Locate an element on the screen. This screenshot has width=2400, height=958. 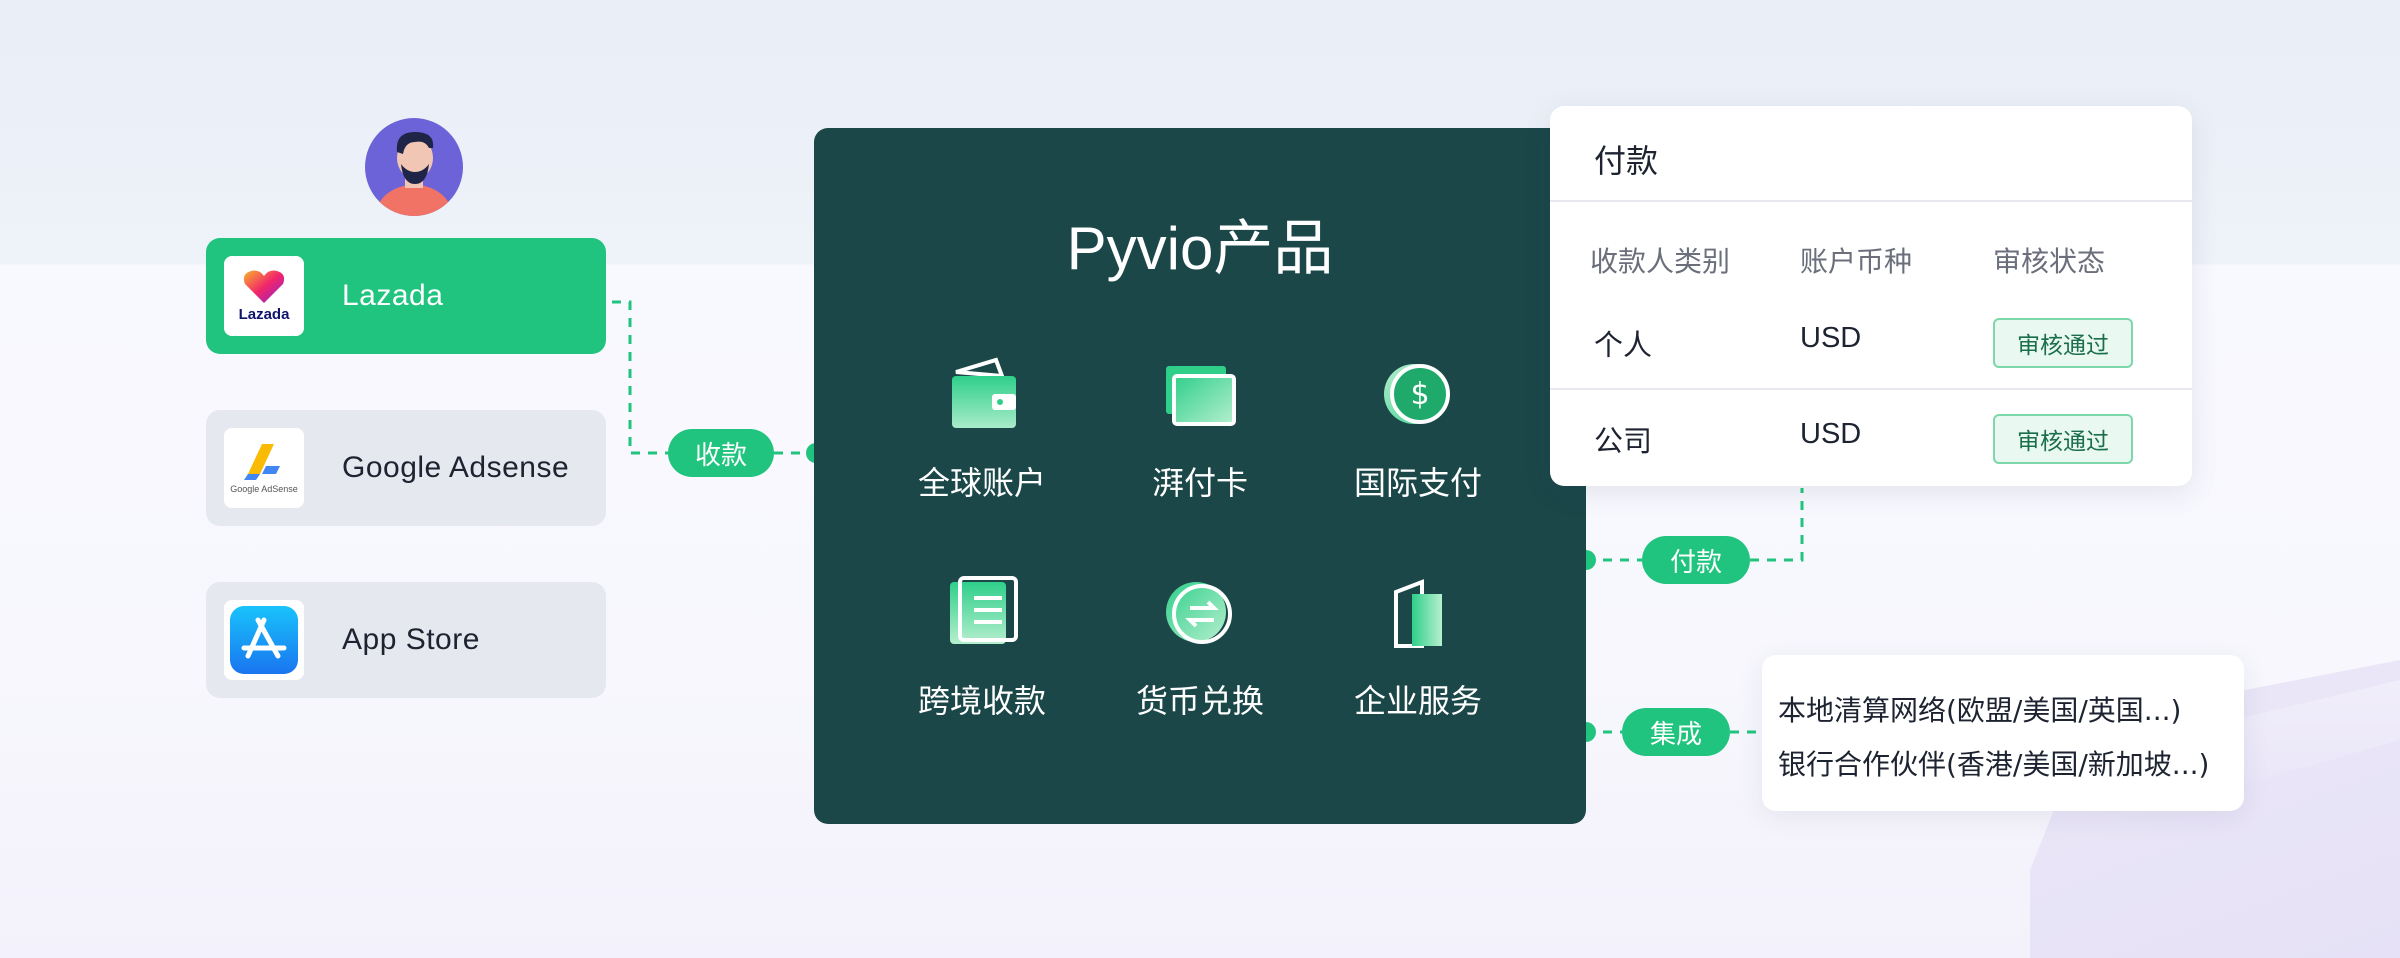
feature-label: 跨境收款 is located at coordinates (981, 701).